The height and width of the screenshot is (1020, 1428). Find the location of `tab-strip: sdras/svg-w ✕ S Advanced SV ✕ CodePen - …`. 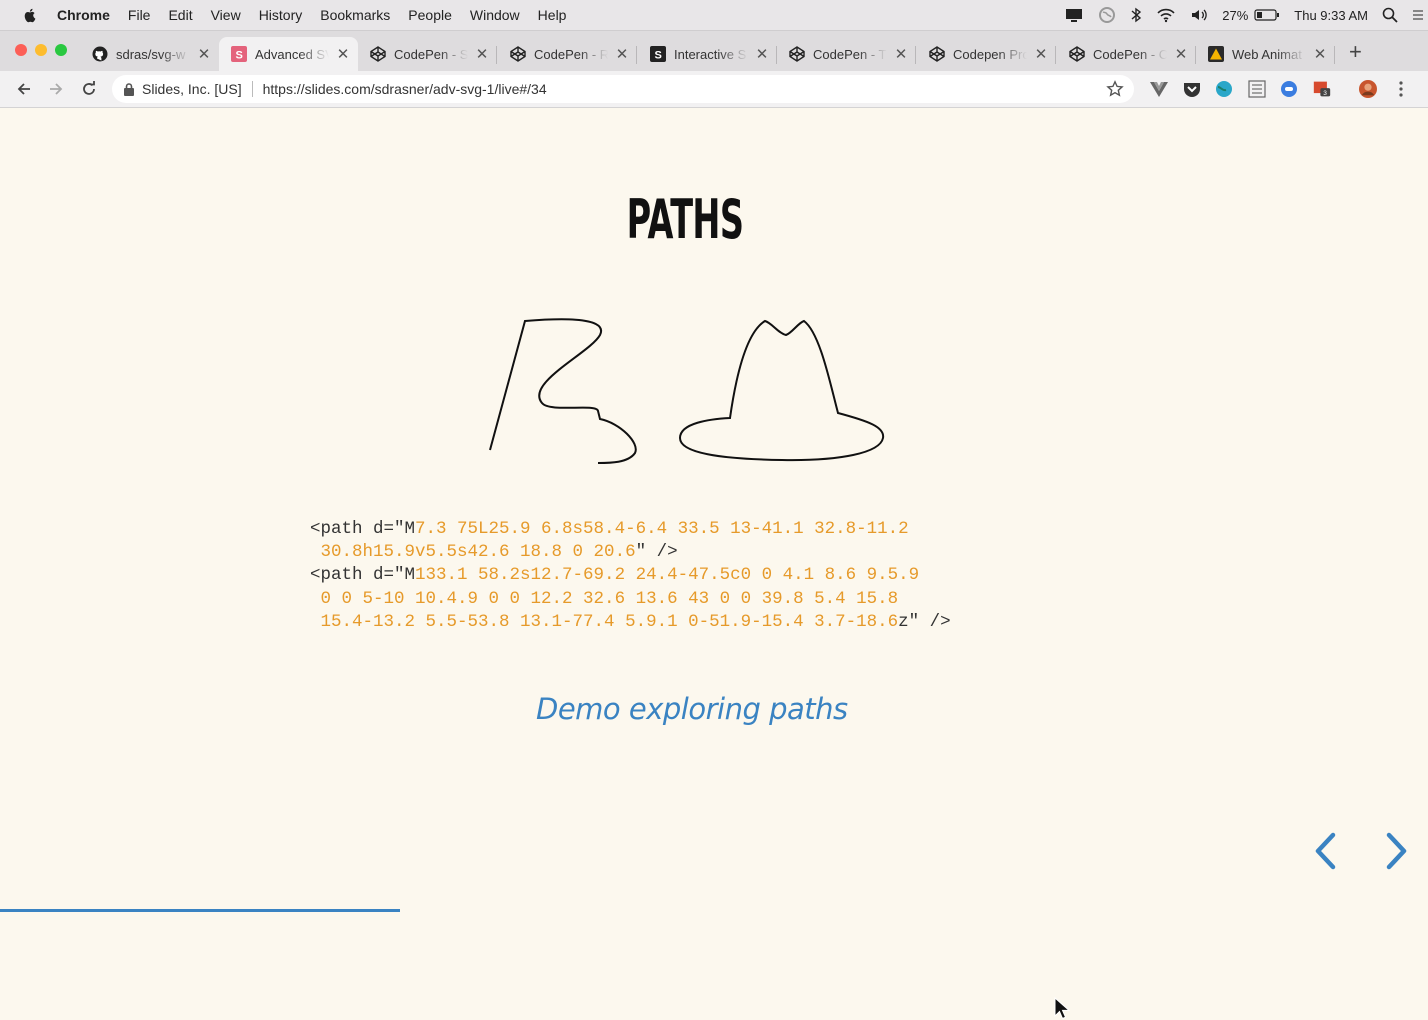

tab-strip: sdras/svg-w ✕ S Advanced SV ✕ CodePen - … is located at coordinates (714, 51).